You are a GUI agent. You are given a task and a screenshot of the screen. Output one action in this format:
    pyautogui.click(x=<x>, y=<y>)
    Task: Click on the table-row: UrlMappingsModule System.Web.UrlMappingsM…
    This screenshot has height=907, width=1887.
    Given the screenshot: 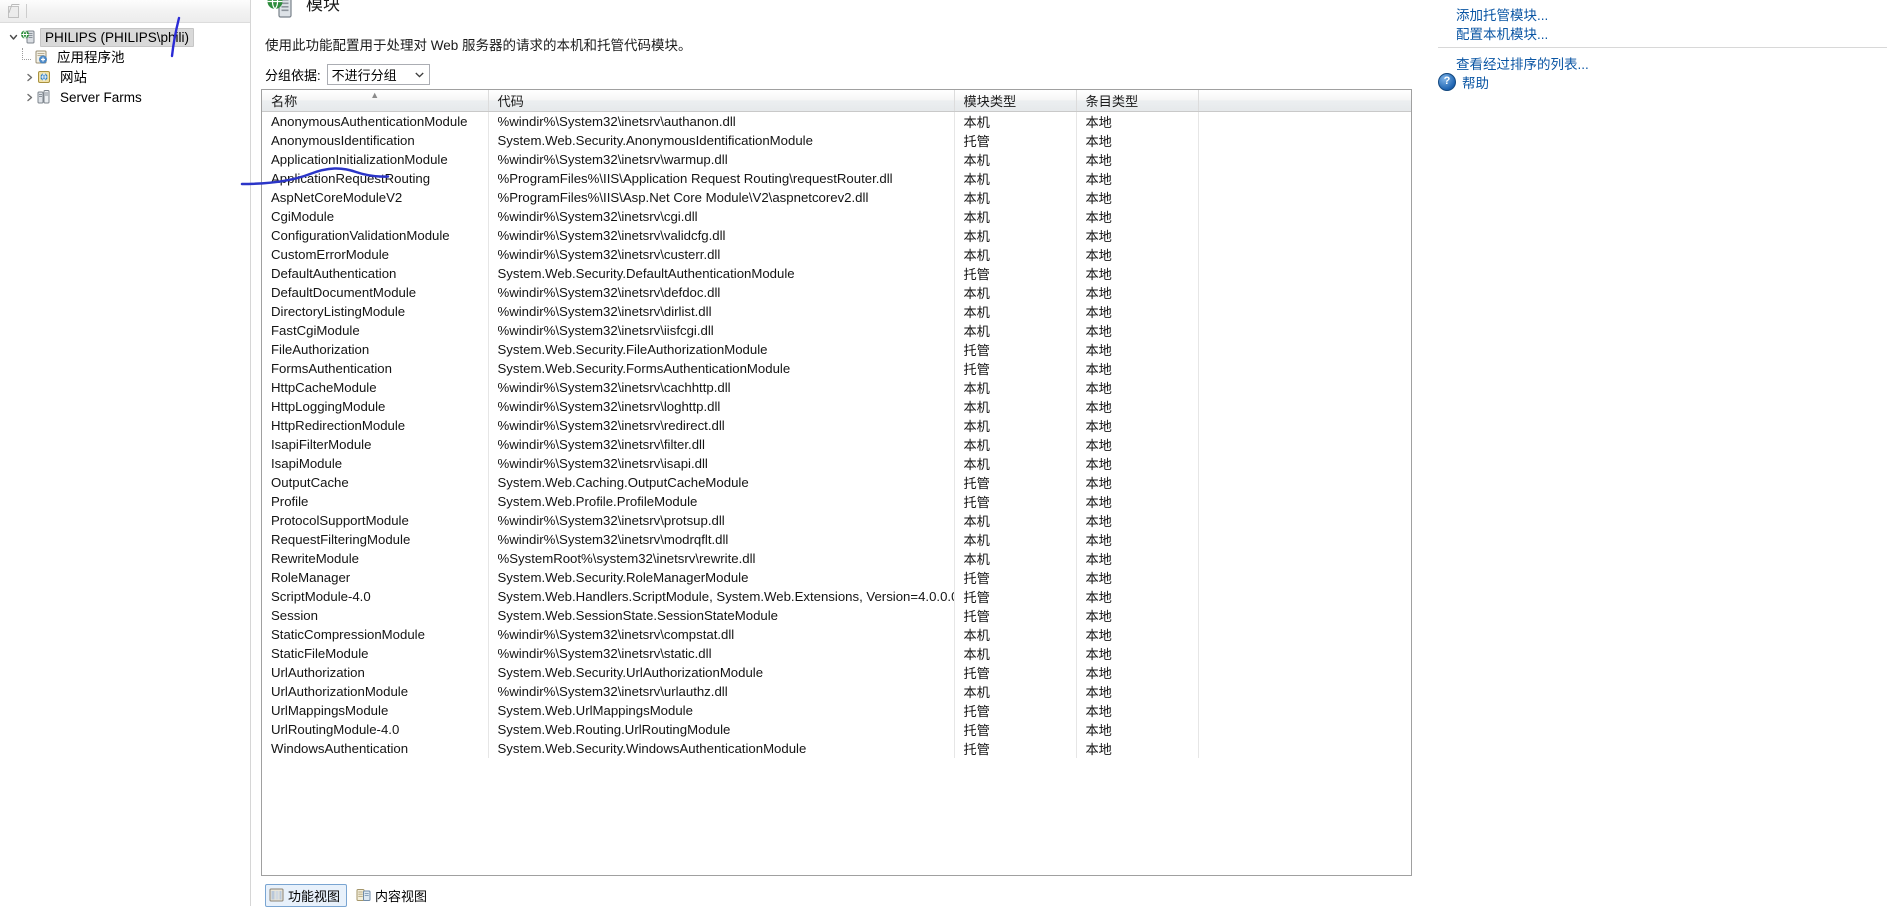 What is the action you would take?
    pyautogui.click(x=836, y=710)
    